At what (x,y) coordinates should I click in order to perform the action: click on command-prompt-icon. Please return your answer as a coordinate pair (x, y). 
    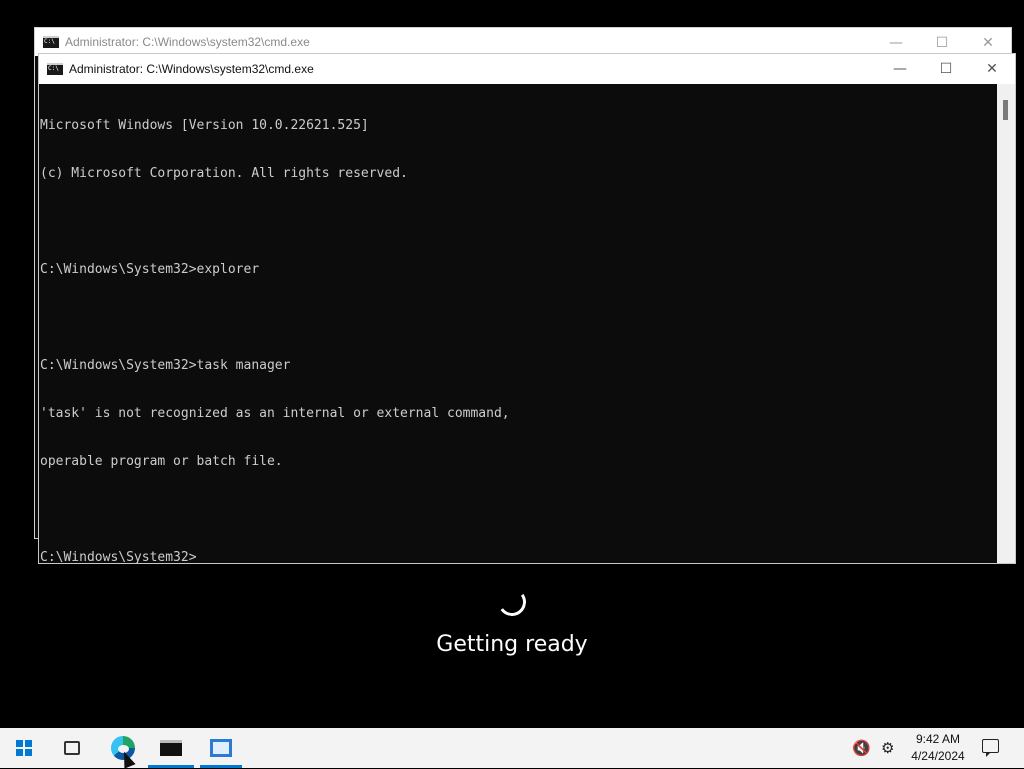
    Looking at the image, I should click on (171, 748).